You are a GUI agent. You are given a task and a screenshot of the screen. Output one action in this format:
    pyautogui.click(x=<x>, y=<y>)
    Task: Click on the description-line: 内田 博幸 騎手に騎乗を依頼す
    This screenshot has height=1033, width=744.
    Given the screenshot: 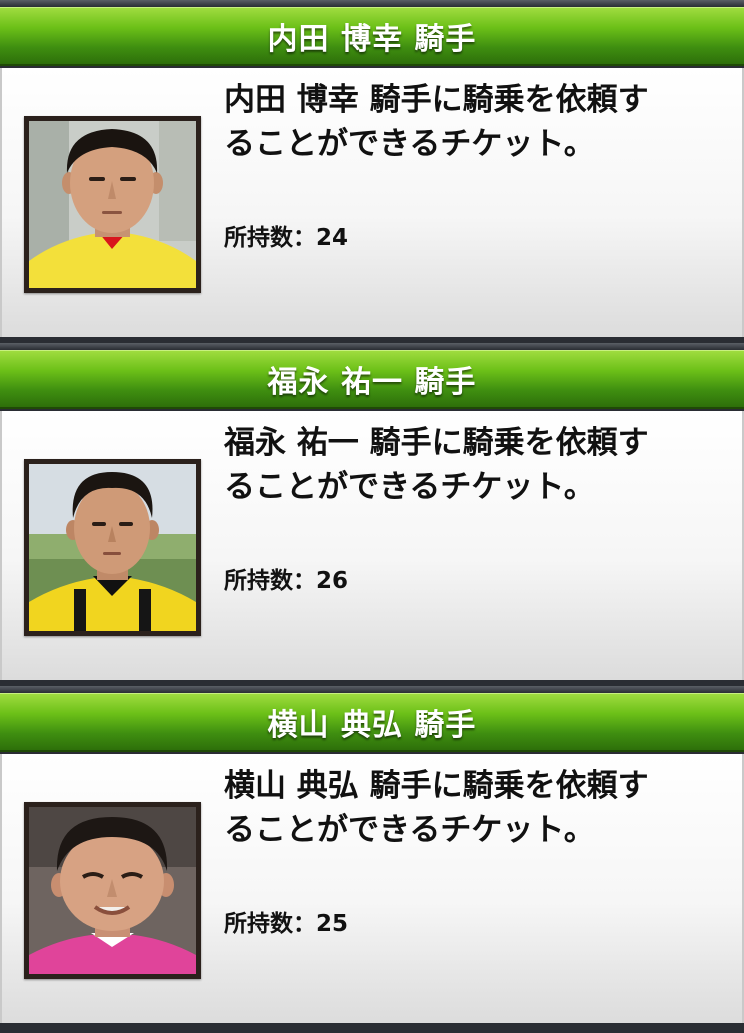 What is the action you would take?
    pyautogui.click(x=436, y=100)
    